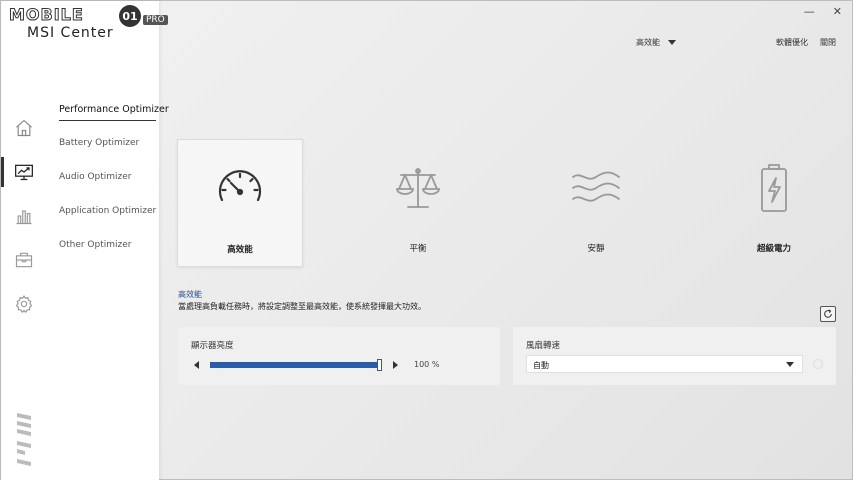 The image size is (853, 480). I want to click on stats-nav-button, so click(24, 216).